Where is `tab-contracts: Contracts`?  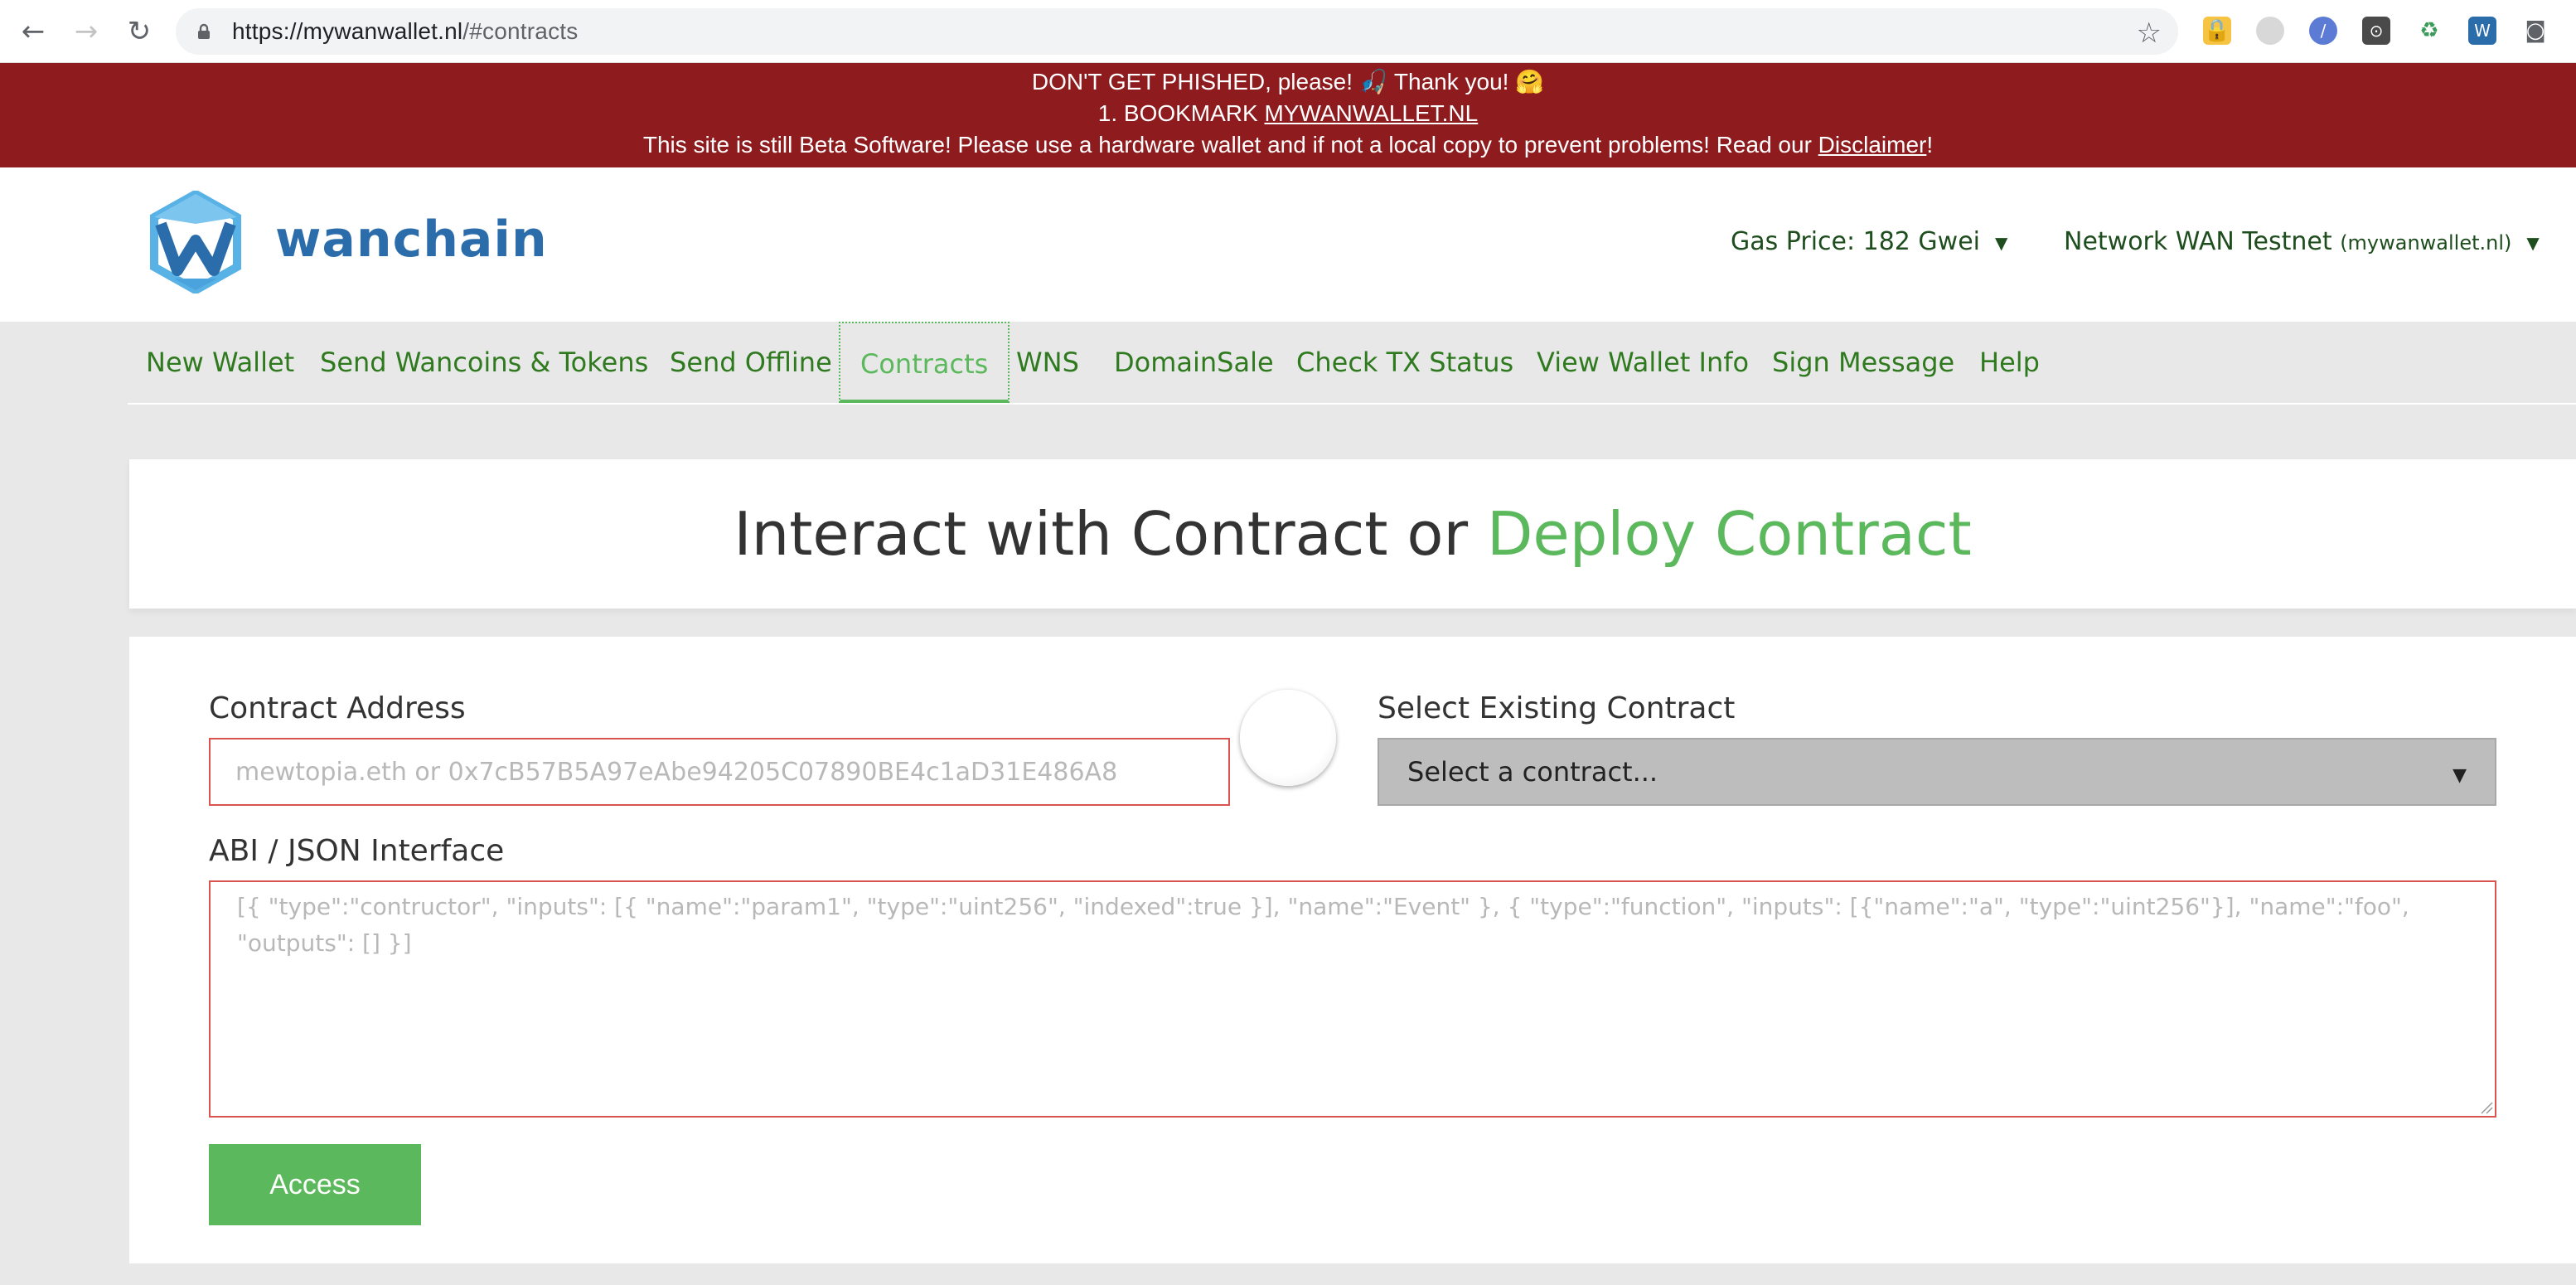
tab-contracts: Contracts is located at coordinates (924, 362).